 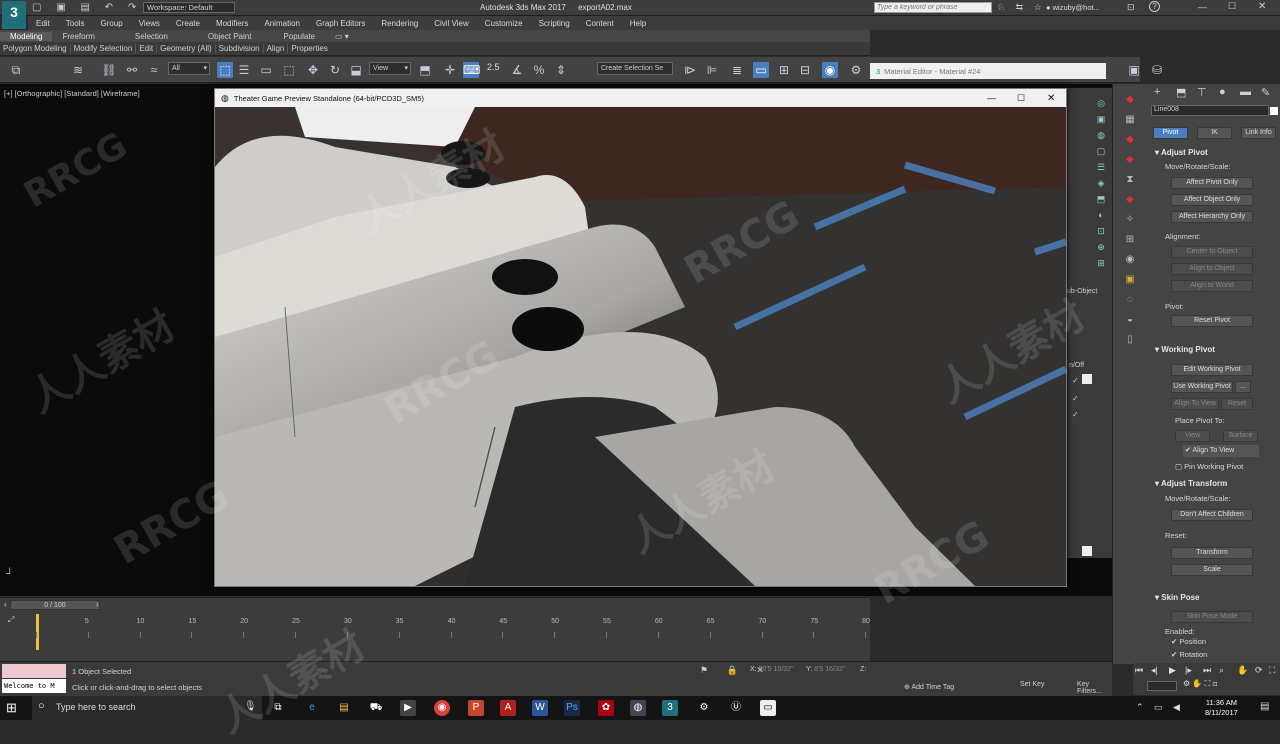 I want to click on store-icon: ⛟, so click(x=376, y=708).